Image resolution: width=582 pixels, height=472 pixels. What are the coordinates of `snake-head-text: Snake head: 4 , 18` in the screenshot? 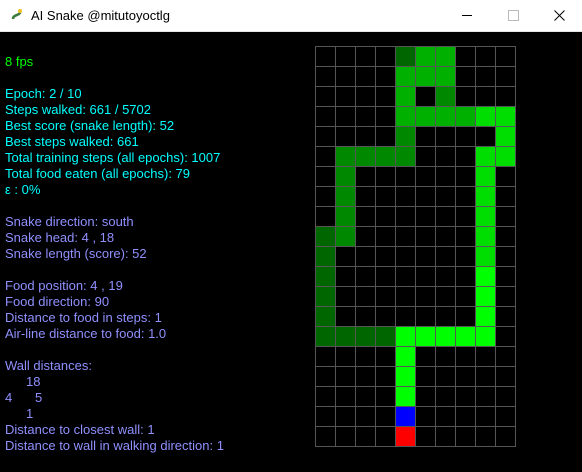 It's located at (60, 237).